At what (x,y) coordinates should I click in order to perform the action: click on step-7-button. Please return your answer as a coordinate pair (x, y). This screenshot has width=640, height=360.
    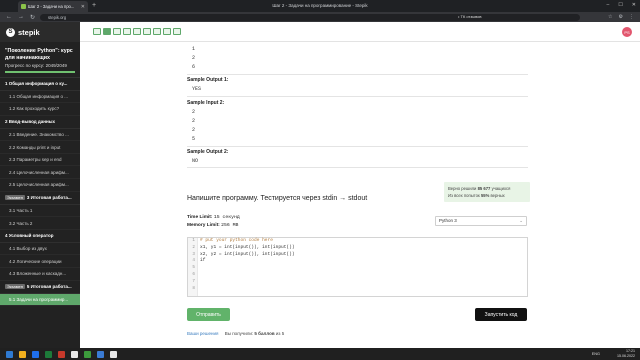
    Looking at the image, I should click on (157, 31).